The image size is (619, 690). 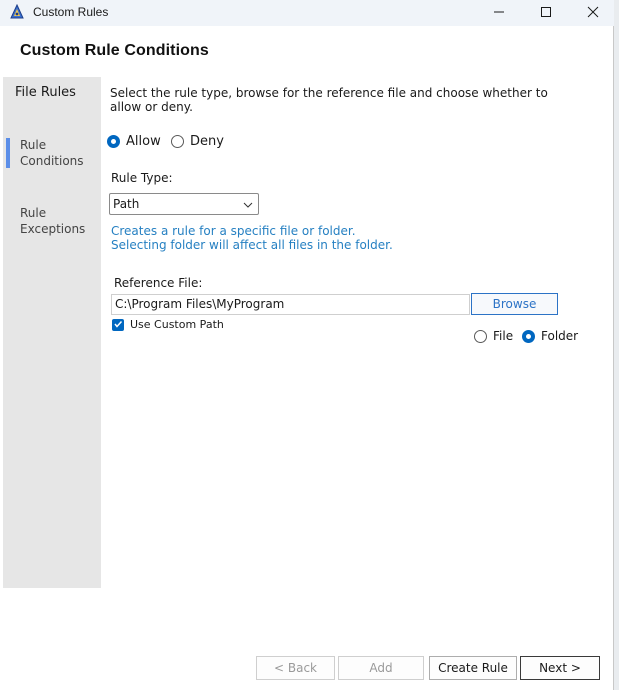 I want to click on create-rule-button: Create Rule, so click(x=473, y=668).